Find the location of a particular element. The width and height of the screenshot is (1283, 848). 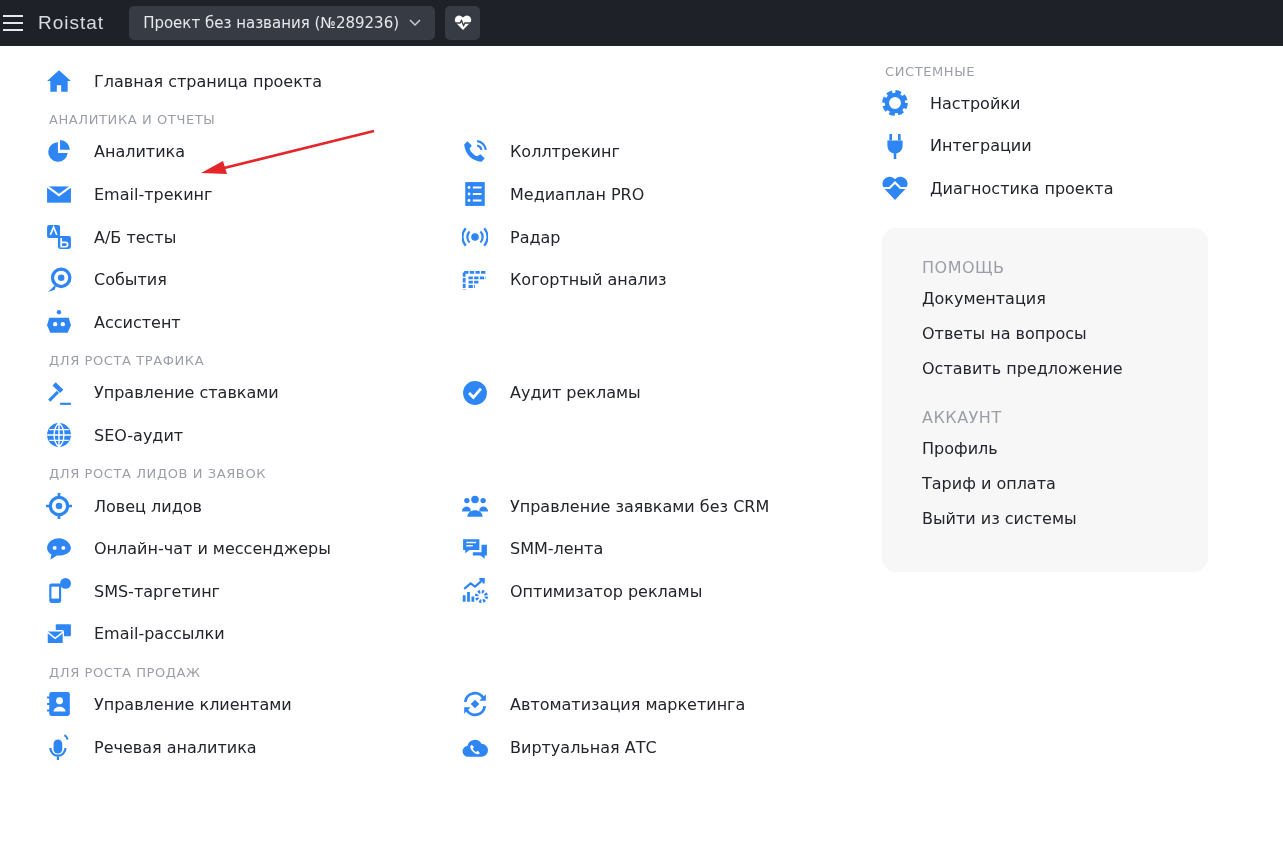

menu-link: Ловец лидов is located at coordinates (254, 506).